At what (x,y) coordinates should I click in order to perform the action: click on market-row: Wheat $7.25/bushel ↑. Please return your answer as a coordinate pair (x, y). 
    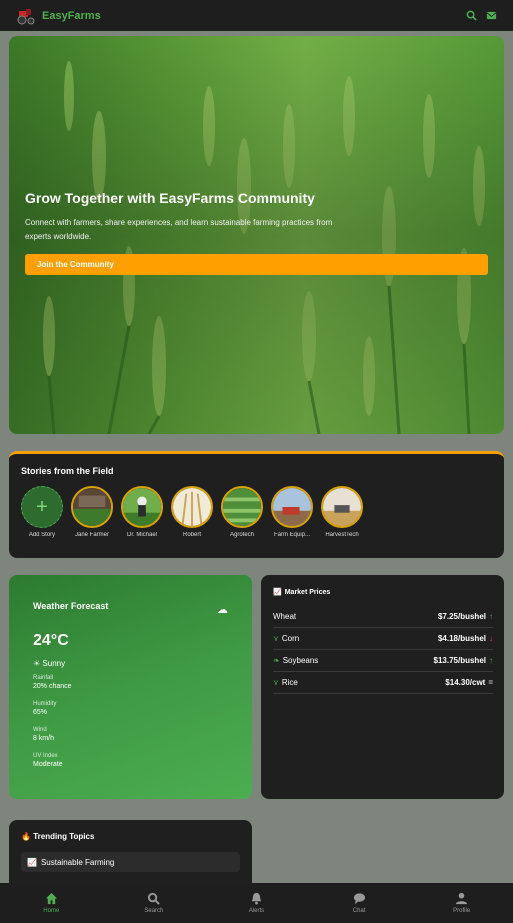
    Looking at the image, I should click on (383, 617).